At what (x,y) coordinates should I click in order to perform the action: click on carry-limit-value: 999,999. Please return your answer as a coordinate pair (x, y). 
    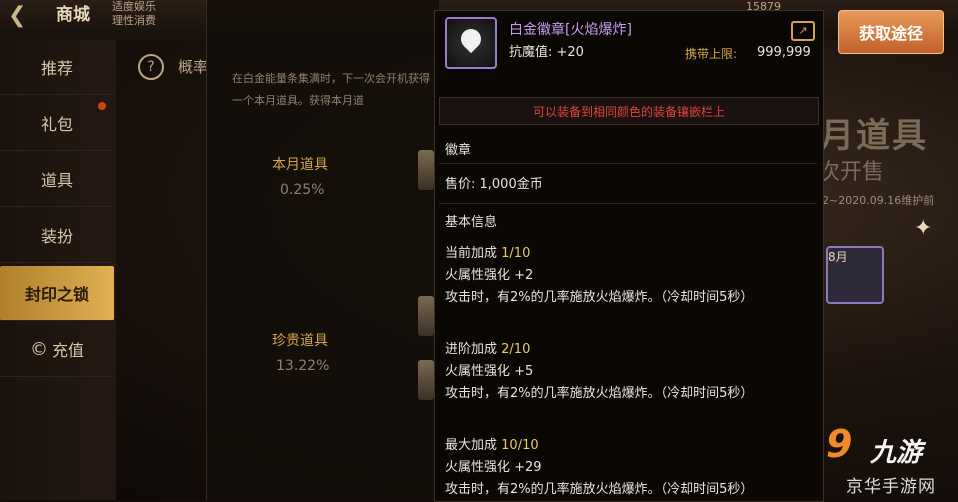
    Looking at the image, I should click on (784, 52).